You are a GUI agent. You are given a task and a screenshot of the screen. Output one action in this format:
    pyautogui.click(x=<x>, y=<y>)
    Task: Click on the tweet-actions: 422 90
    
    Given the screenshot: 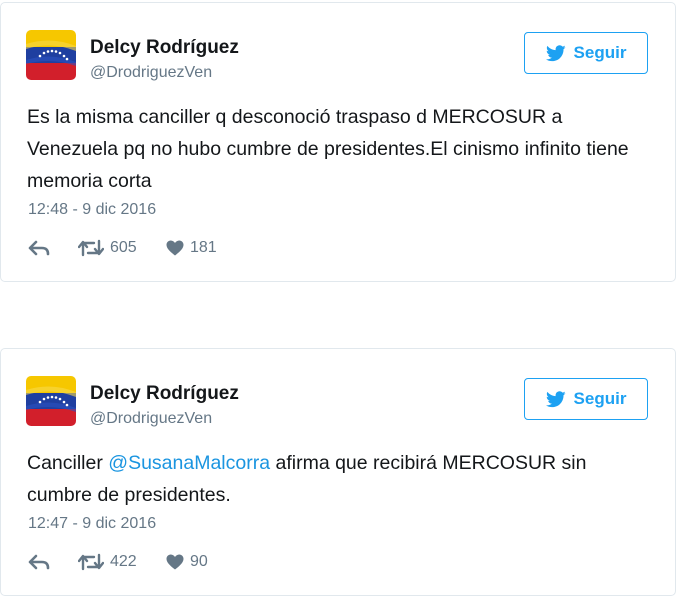 What is the action you would take?
    pyautogui.click(x=118, y=562)
    